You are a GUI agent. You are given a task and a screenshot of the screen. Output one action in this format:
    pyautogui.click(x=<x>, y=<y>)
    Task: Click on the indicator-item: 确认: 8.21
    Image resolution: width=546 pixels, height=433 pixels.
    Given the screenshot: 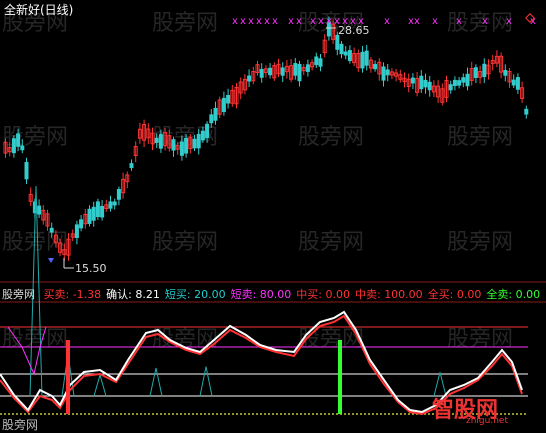 What is the action you would take?
    pyautogui.click(x=133, y=294)
    